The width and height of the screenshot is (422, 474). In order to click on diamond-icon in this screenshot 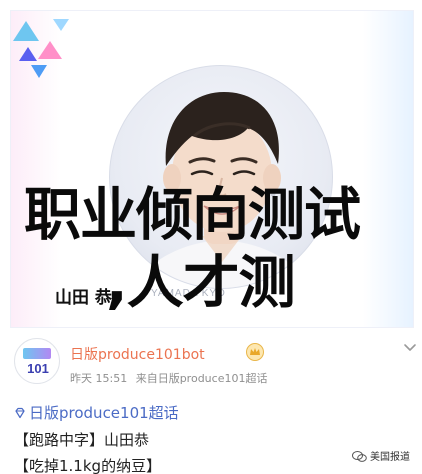, I will do `click(20, 413)`.